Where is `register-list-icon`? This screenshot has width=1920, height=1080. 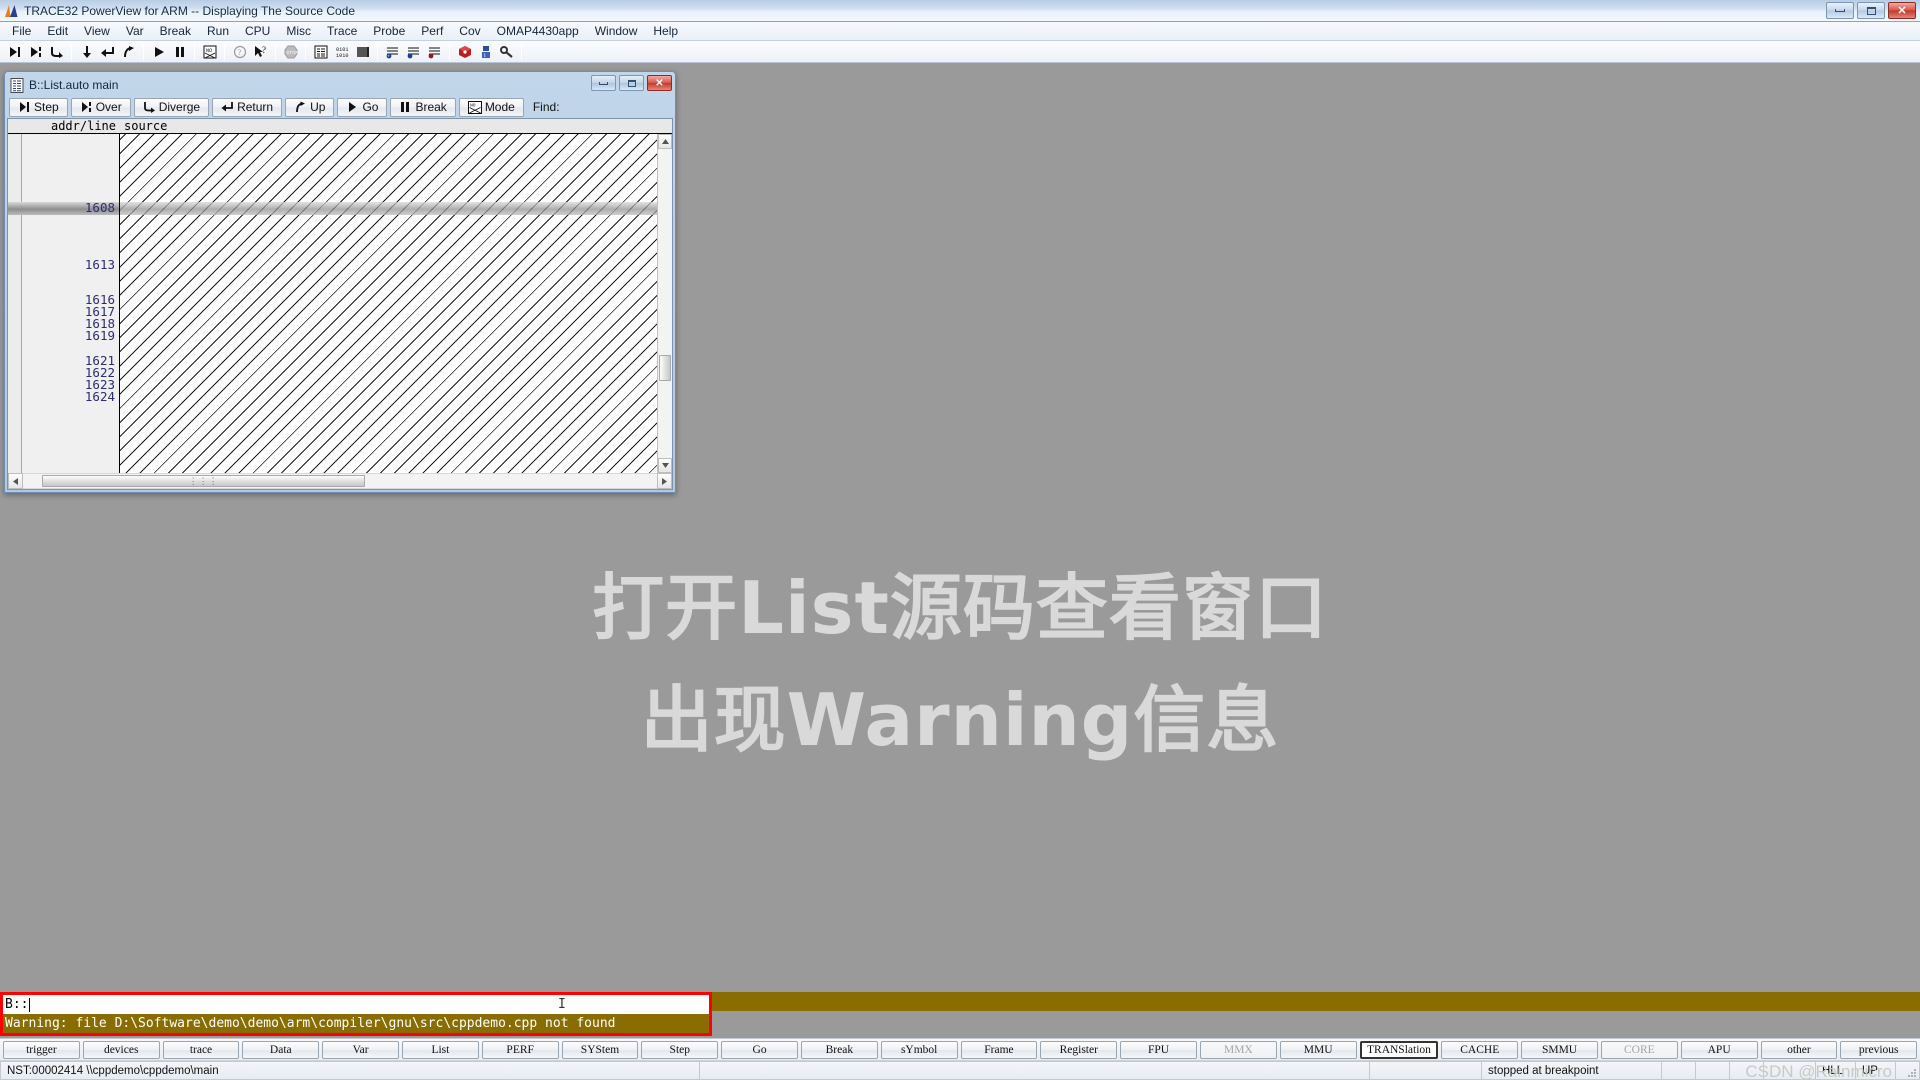 register-list-icon is located at coordinates (320, 52).